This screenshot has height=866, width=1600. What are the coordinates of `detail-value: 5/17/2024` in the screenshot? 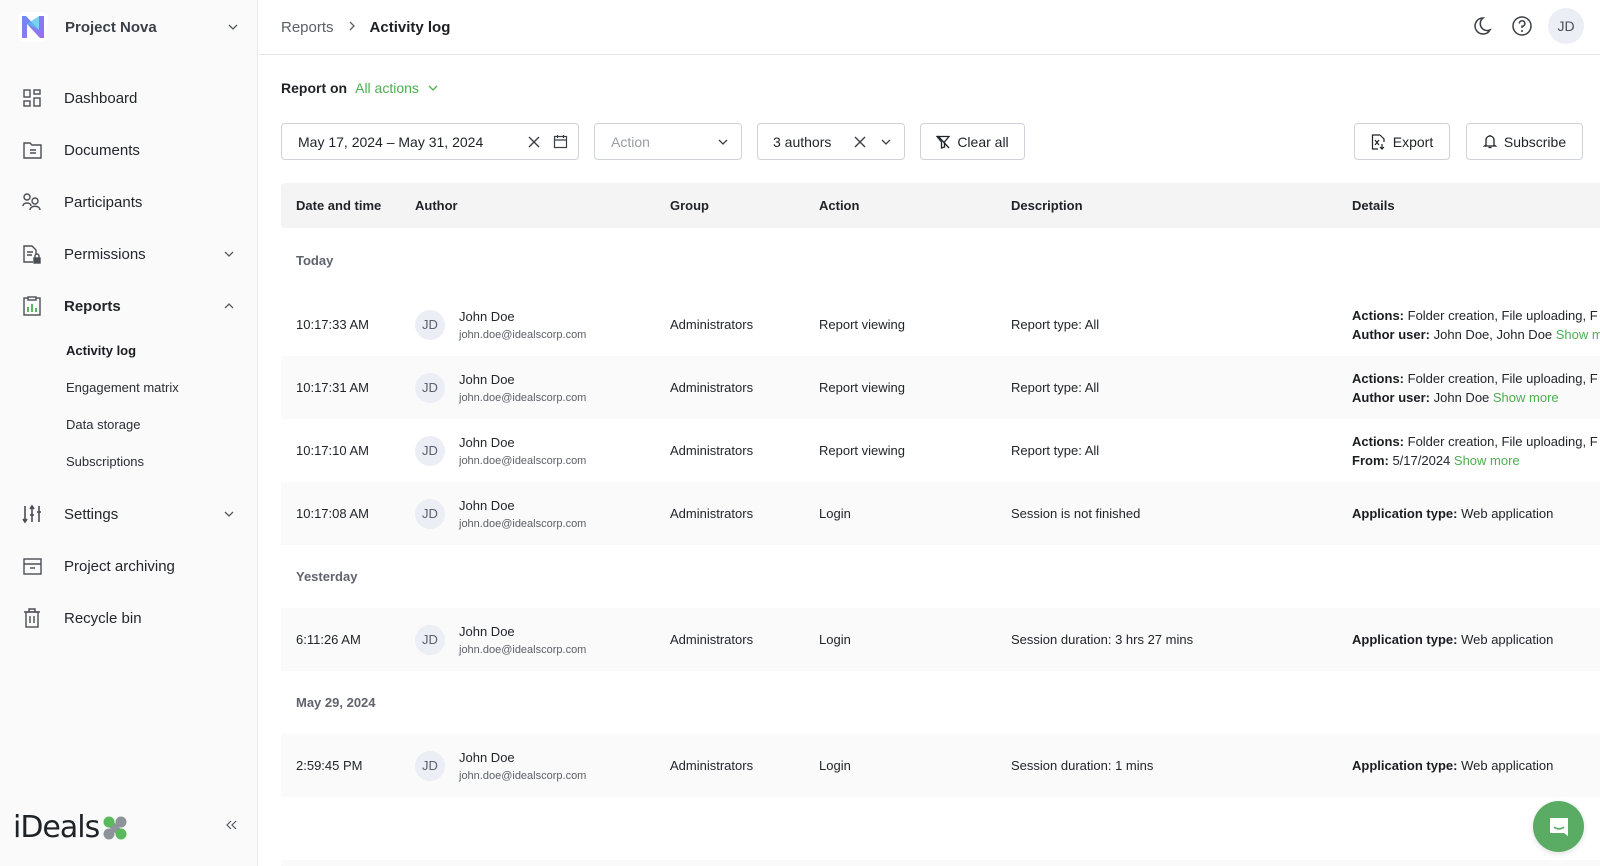 It's located at (1421, 460).